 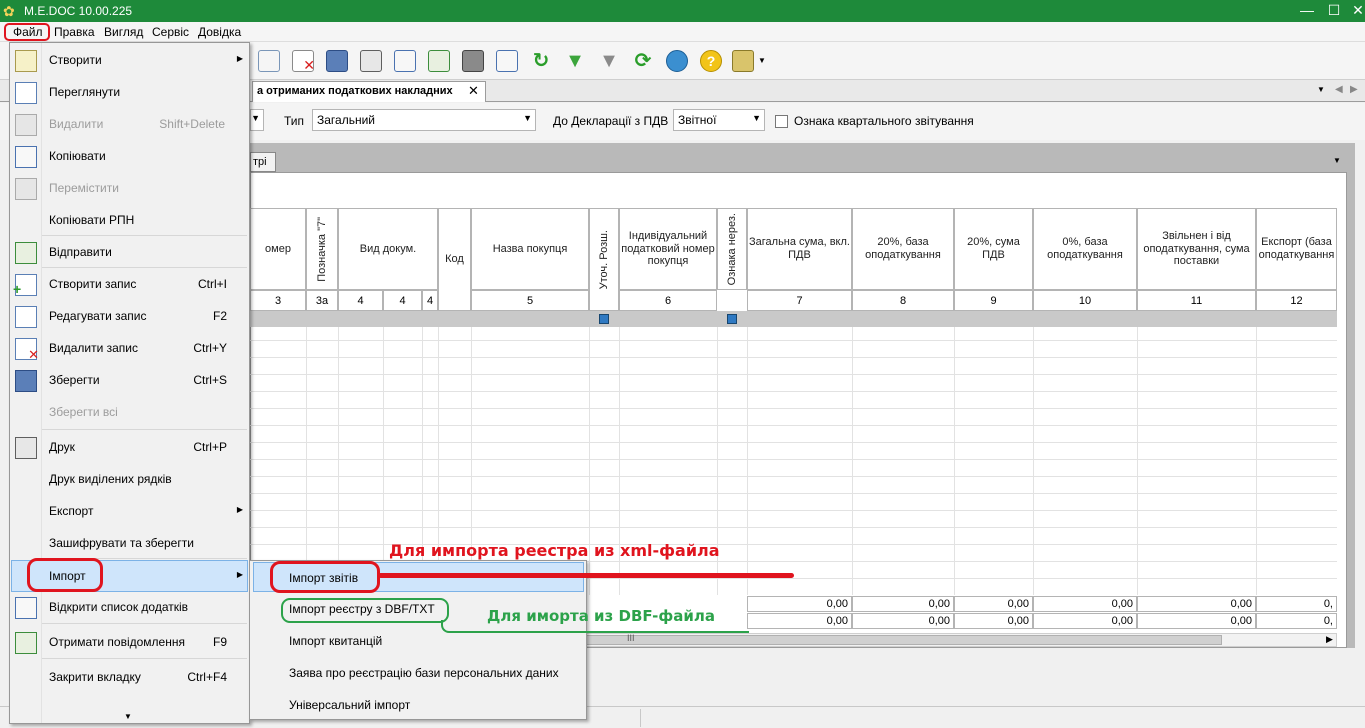 I want to click on send-icon, so click(x=439, y=61).